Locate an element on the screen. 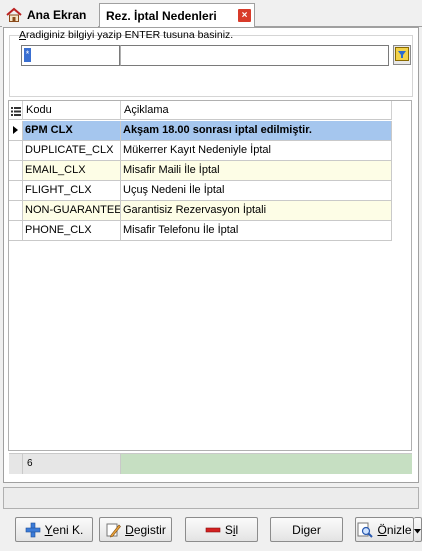 Image resolution: width=422 pixels, height=551 pixels. chevron-down-icon is located at coordinates (417, 530).